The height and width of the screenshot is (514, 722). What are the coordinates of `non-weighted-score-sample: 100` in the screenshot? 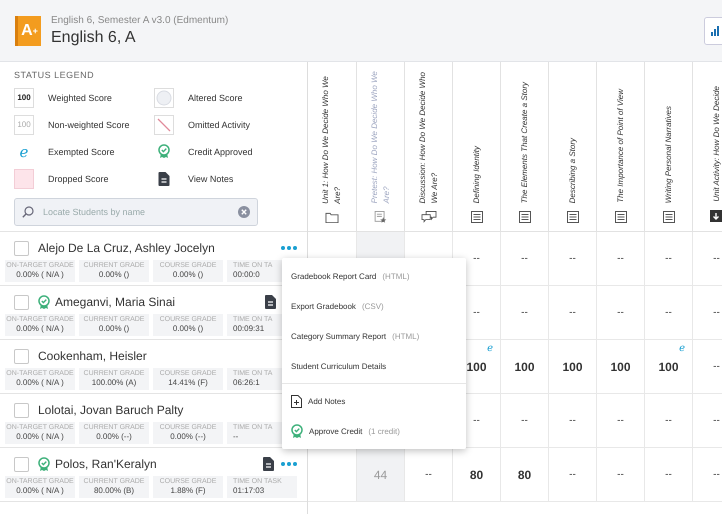 It's located at (24, 124).